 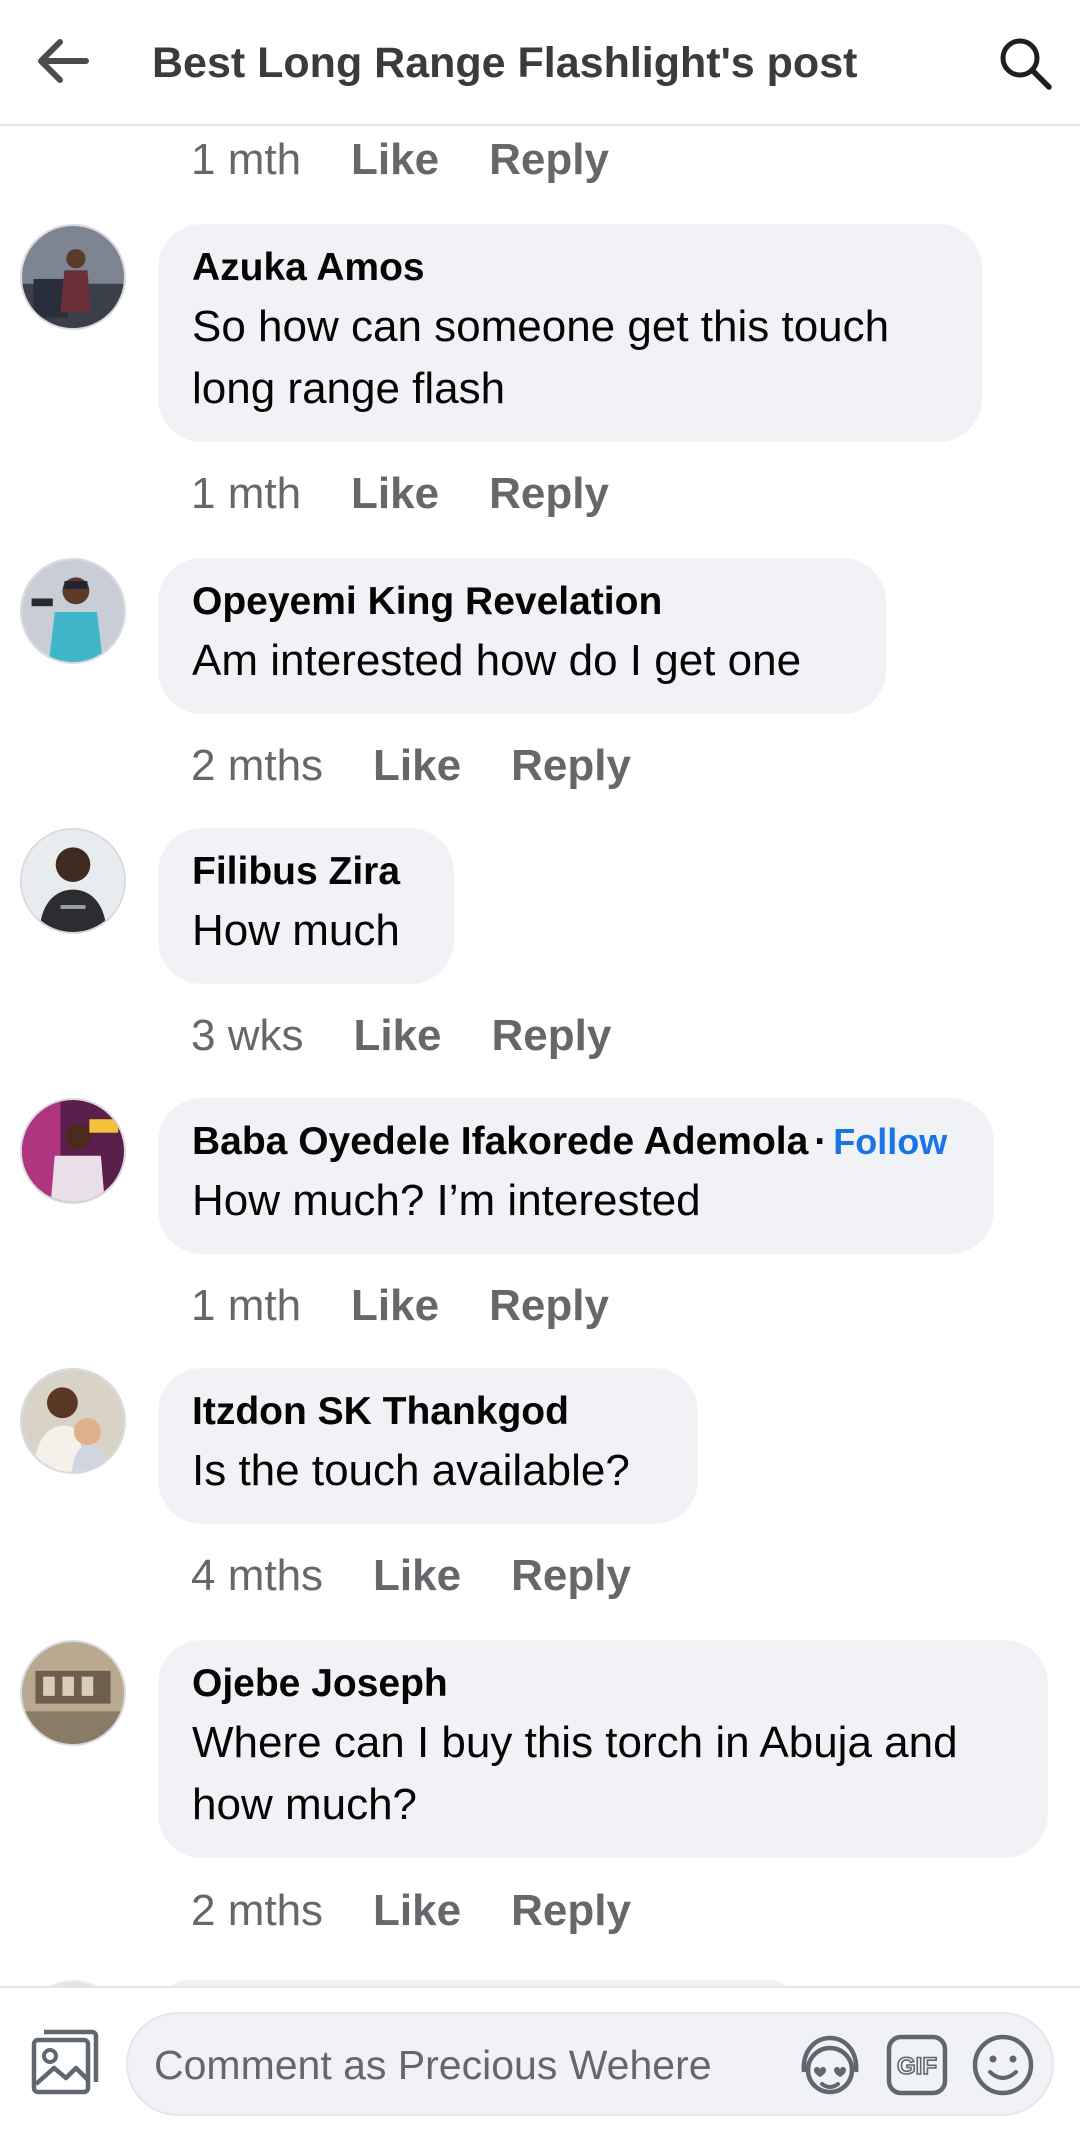 I want to click on comment-timestamp: 4 mths, so click(x=257, y=1575).